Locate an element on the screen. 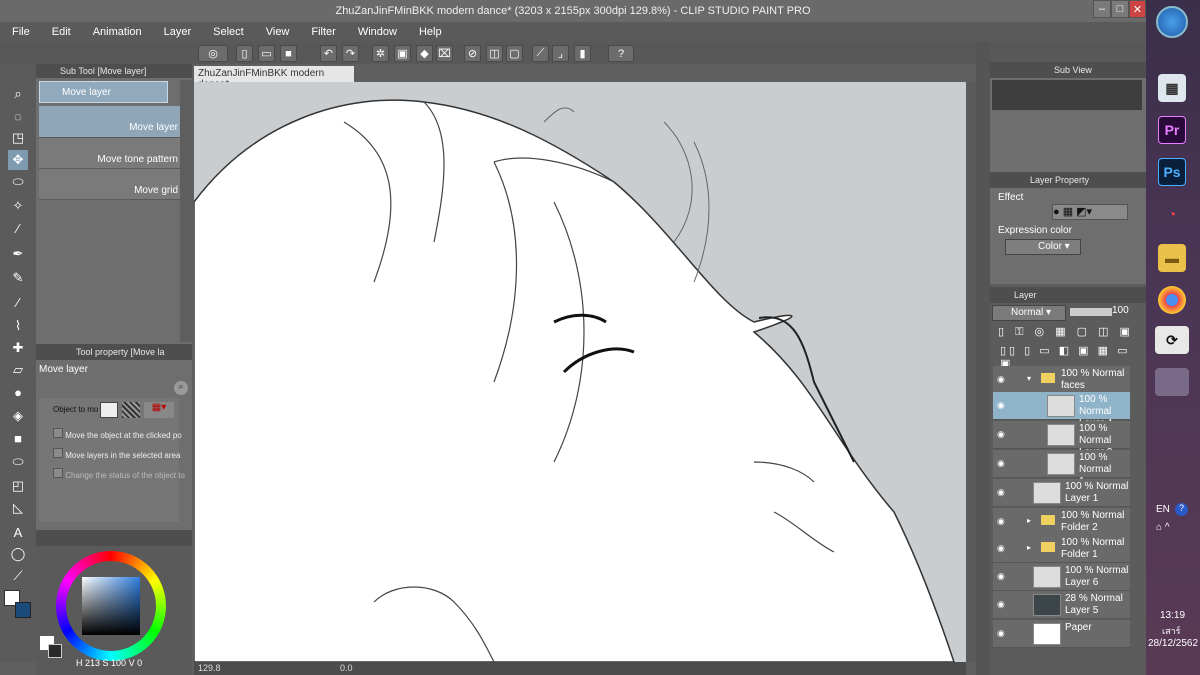 The image size is (1200, 675). blend-mode-select: Normal ▾ is located at coordinates (1029, 313).